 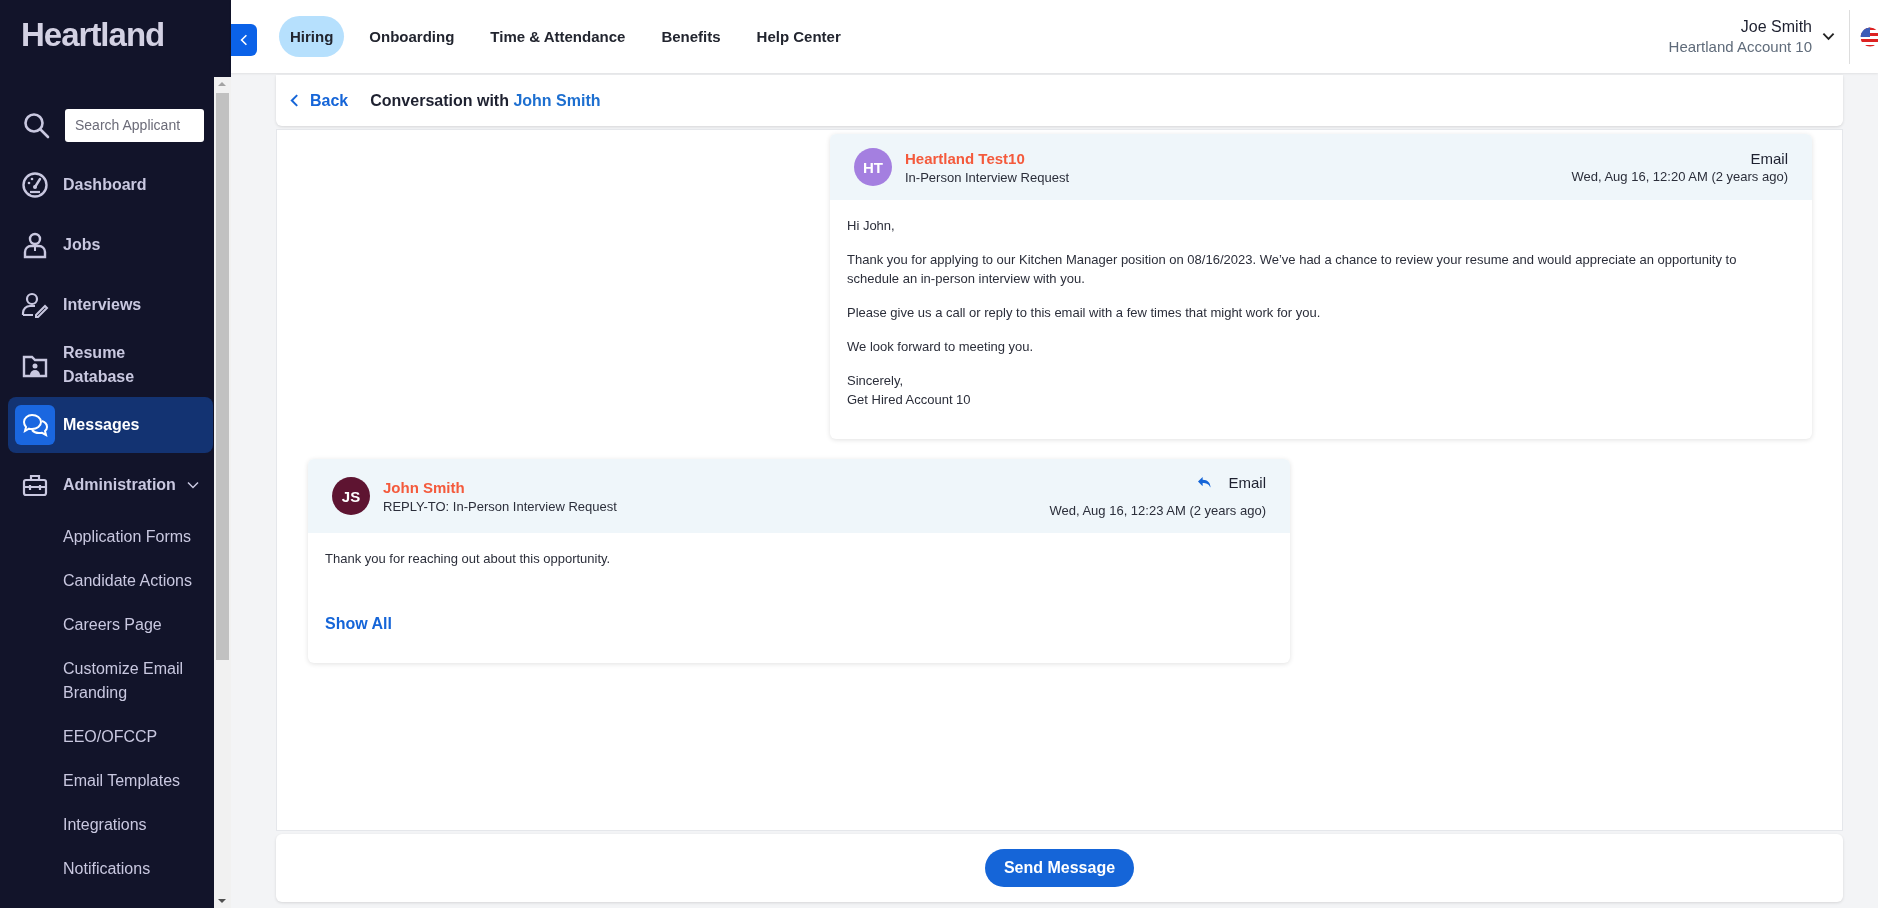 What do you see at coordinates (35, 425) in the screenshot?
I see `chat-bubbles-icon` at bounding box center [35, 425].